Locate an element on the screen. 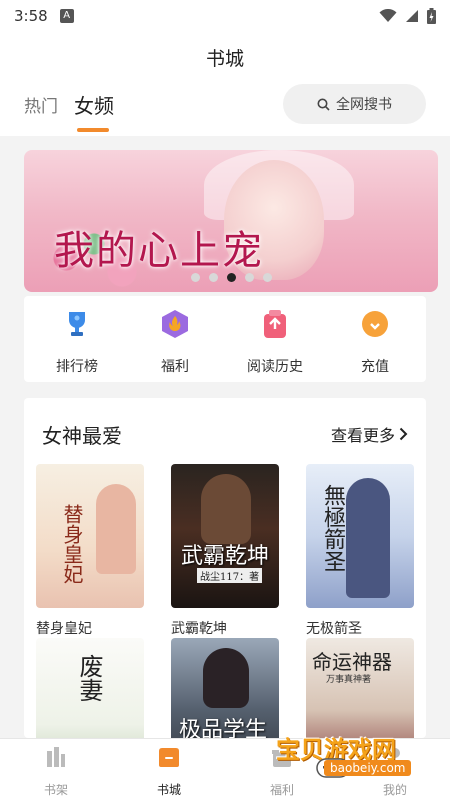 The image size is (450, 800). wifi-icon is located at coordinates (388, 15).